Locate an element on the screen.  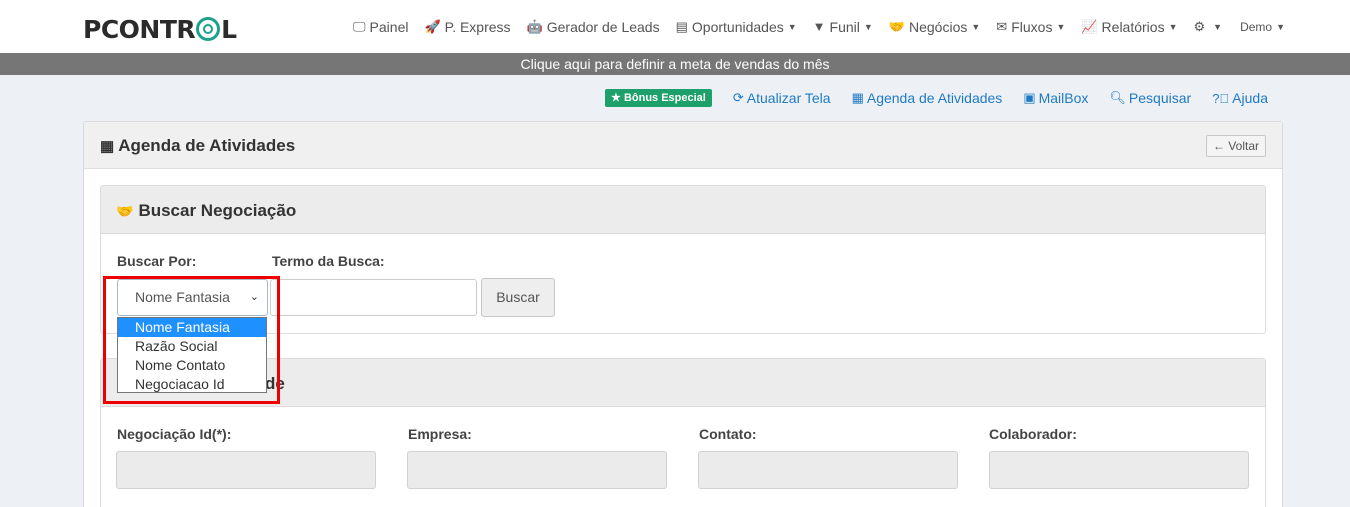
page-title-text: Agenda de Atividades is located at coordinates (207, 145).